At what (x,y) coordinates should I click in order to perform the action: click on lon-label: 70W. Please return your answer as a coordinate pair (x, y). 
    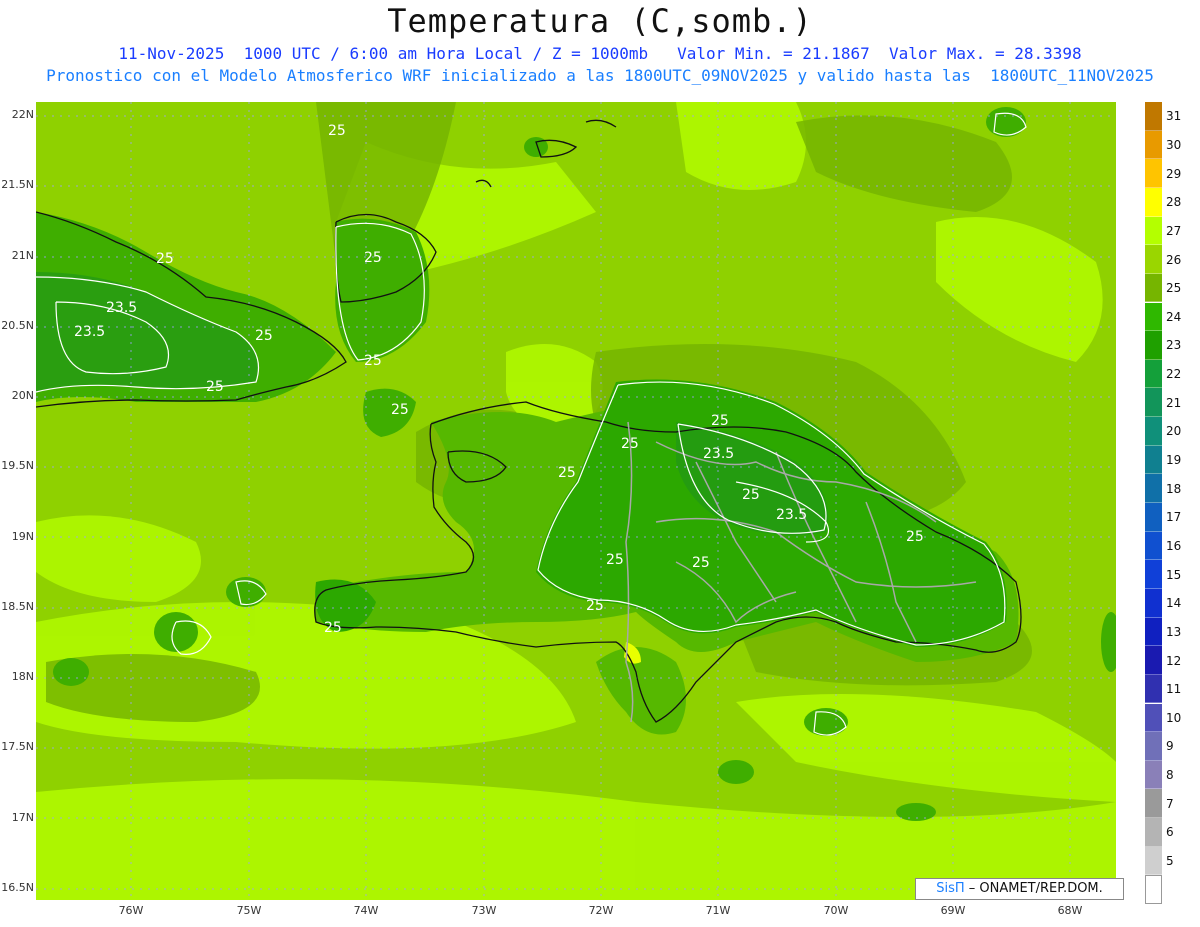
    Looking at the image, I should click on (836, 910).